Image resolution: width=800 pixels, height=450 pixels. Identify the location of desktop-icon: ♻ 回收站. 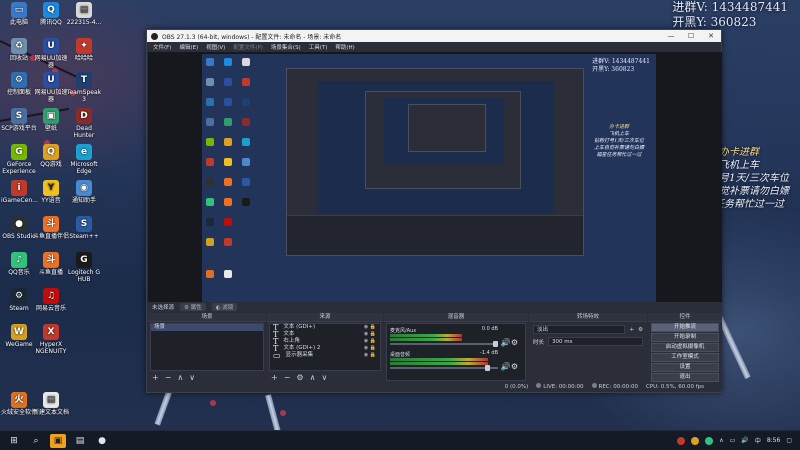
(19, 50).